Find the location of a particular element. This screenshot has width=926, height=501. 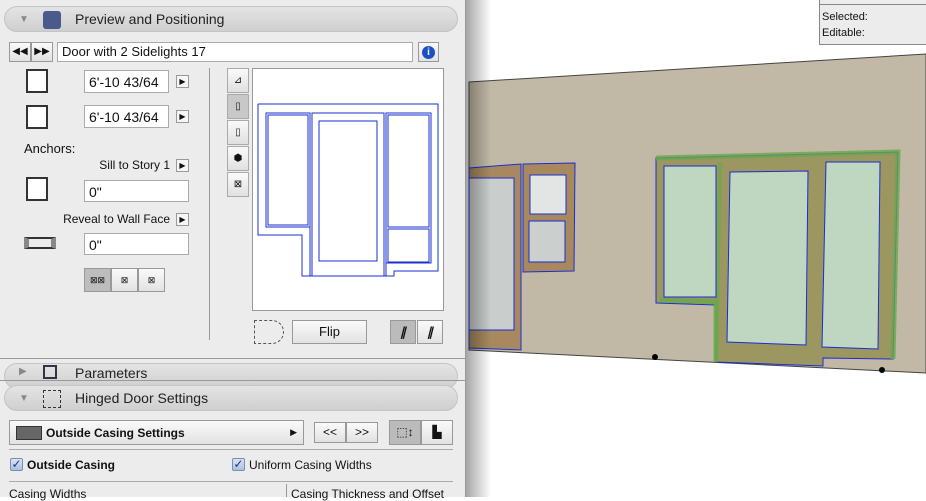

casing-material-view-button: ▙ is located at coordinates (437, 432).